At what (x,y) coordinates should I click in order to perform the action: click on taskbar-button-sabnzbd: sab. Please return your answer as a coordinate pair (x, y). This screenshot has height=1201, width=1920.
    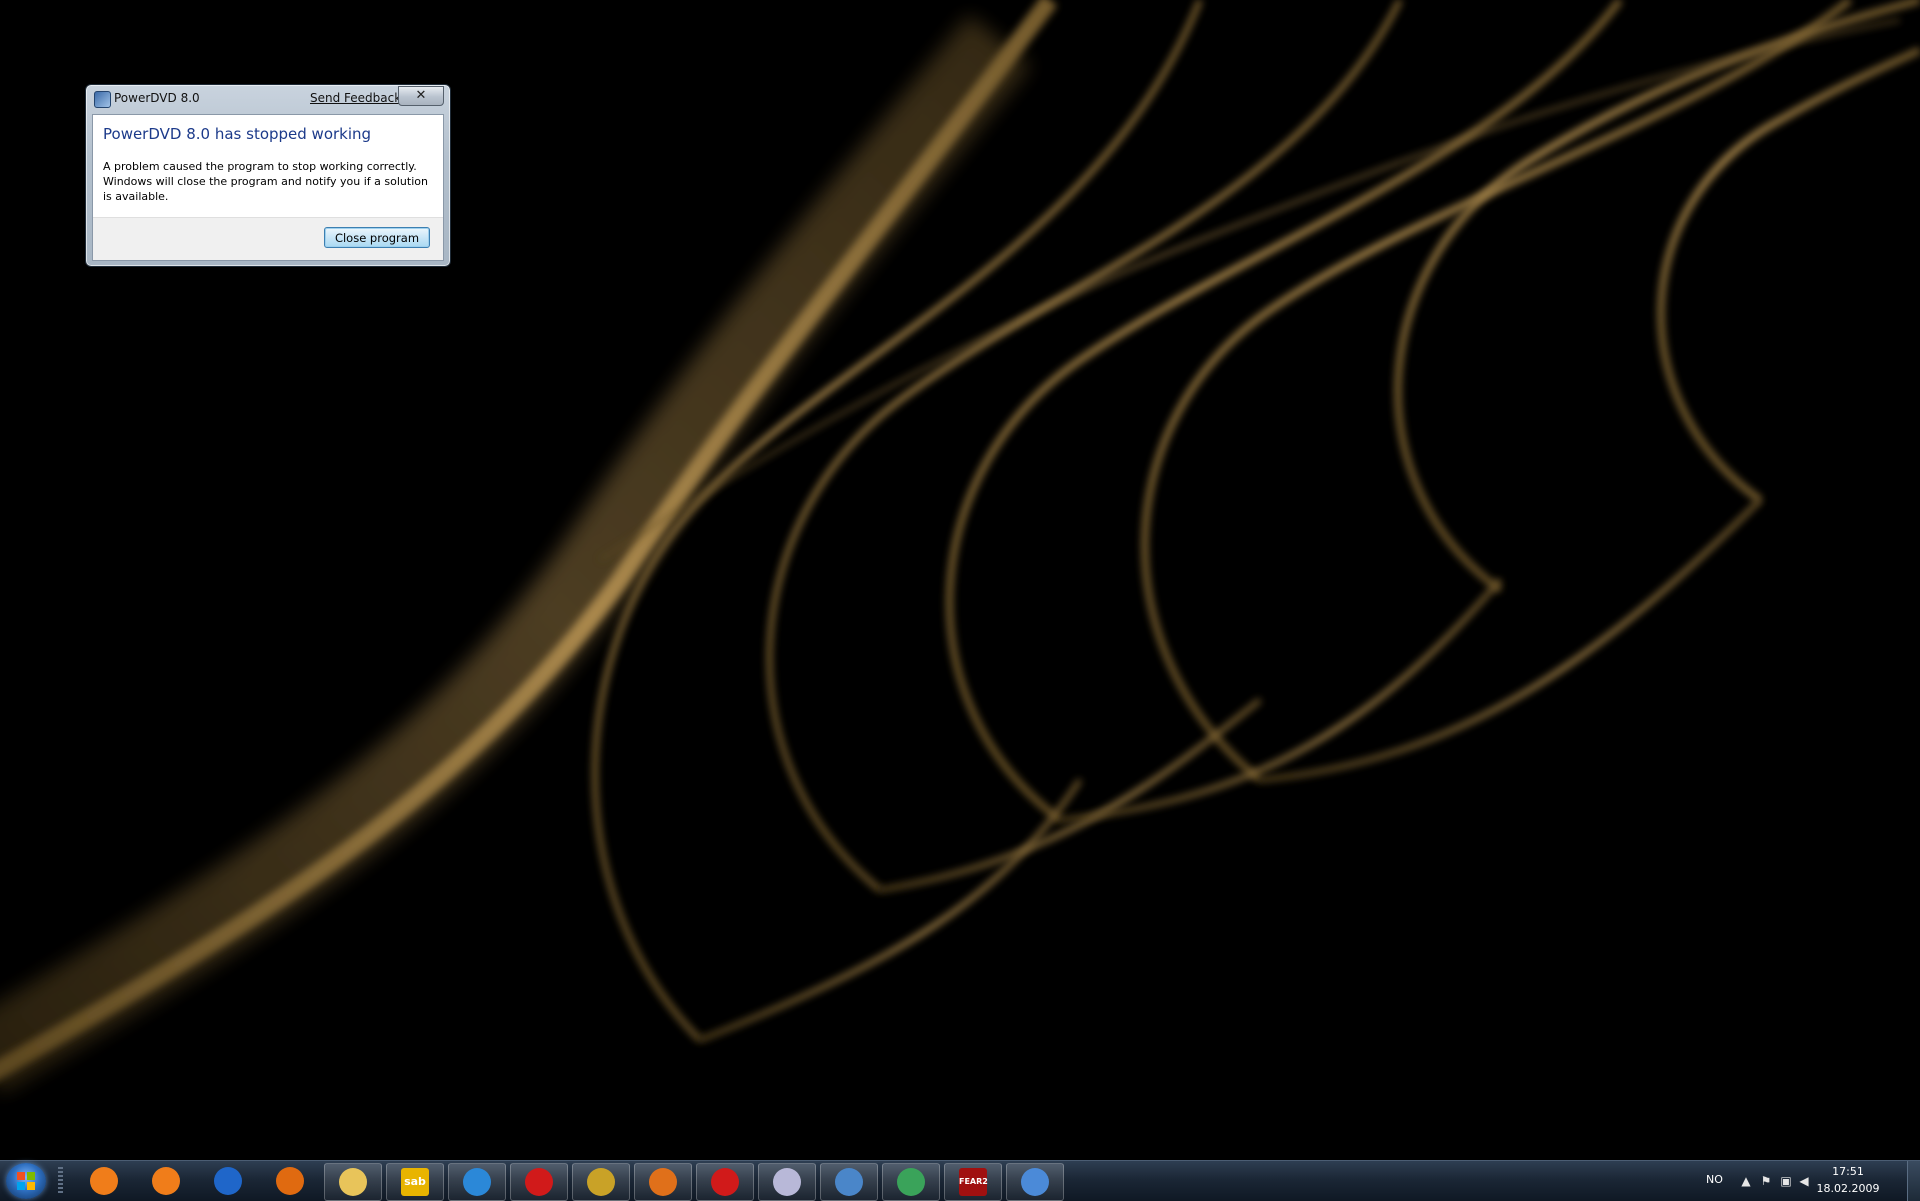
    Looking at the image, I should click on (415, 1182).